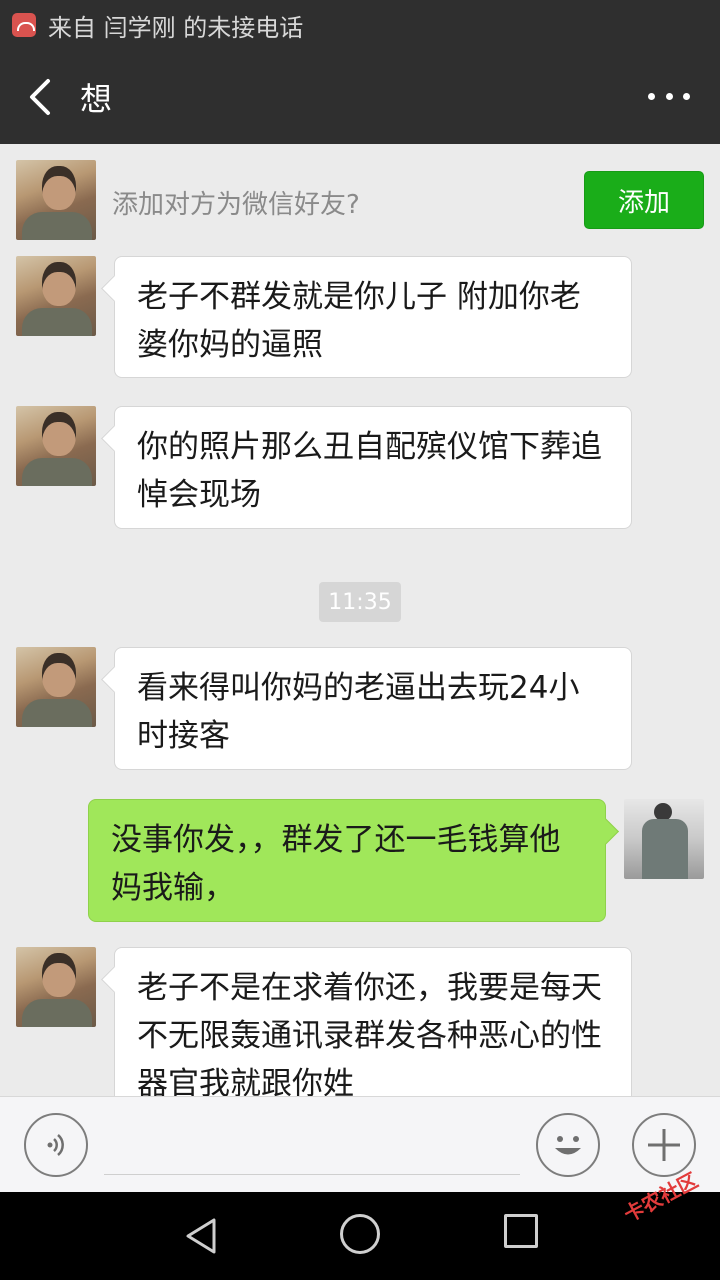  What do you see at coordinates (24, 25) in the screenshot?
I see `missed-call-icon` at bounding box center [24, 25].